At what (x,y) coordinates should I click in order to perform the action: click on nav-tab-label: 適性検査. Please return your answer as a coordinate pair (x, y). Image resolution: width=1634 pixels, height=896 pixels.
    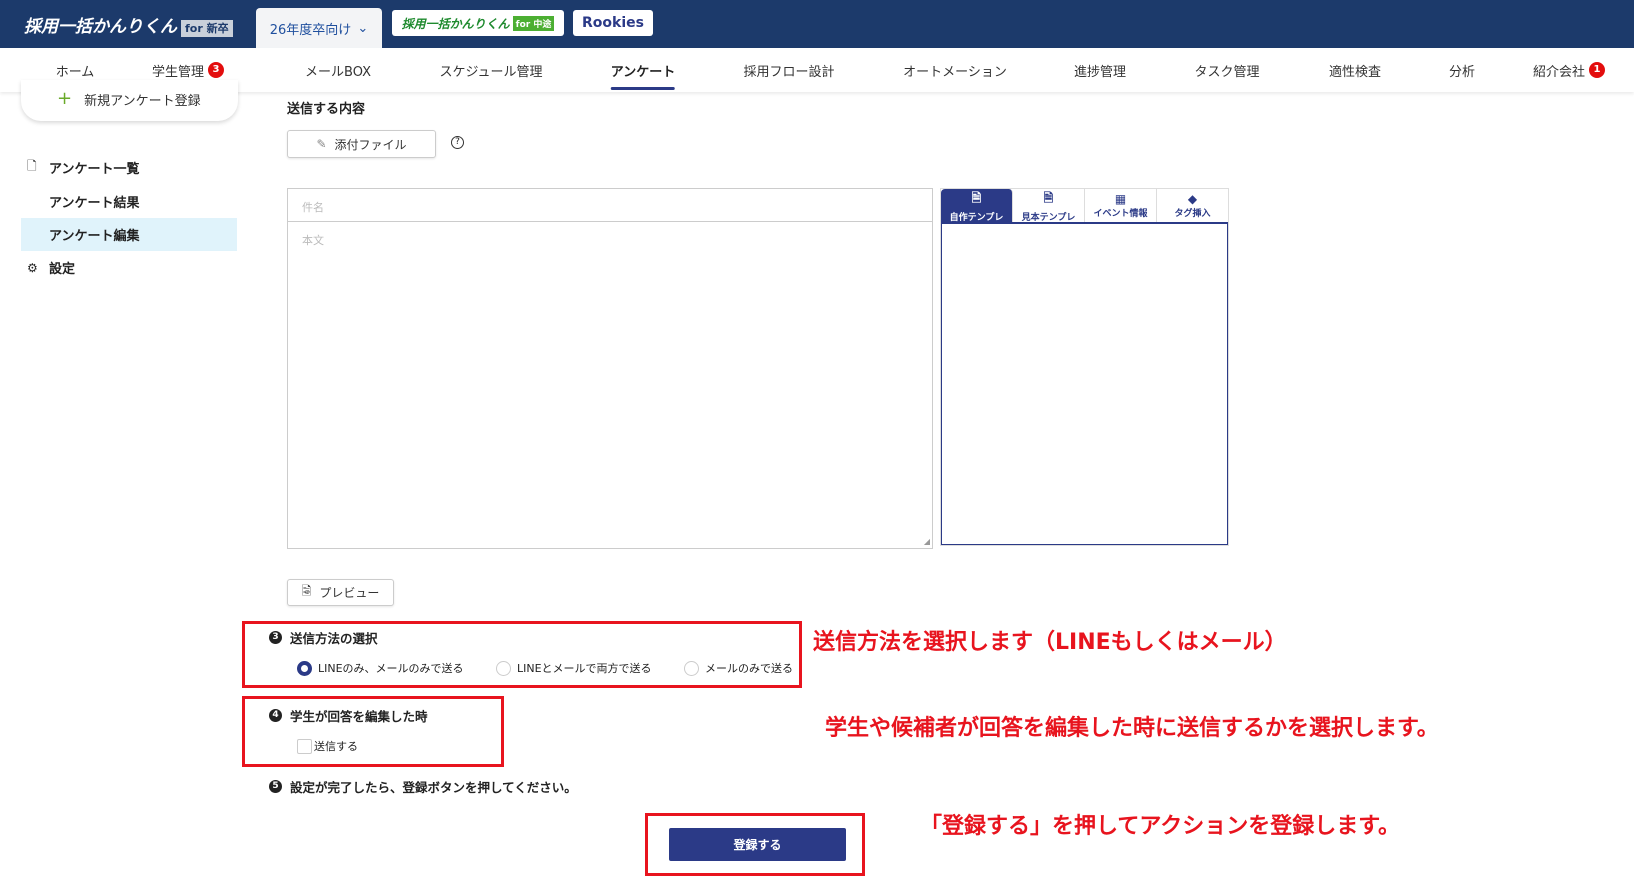
    Looking at the image, I should click on (1355, 72).